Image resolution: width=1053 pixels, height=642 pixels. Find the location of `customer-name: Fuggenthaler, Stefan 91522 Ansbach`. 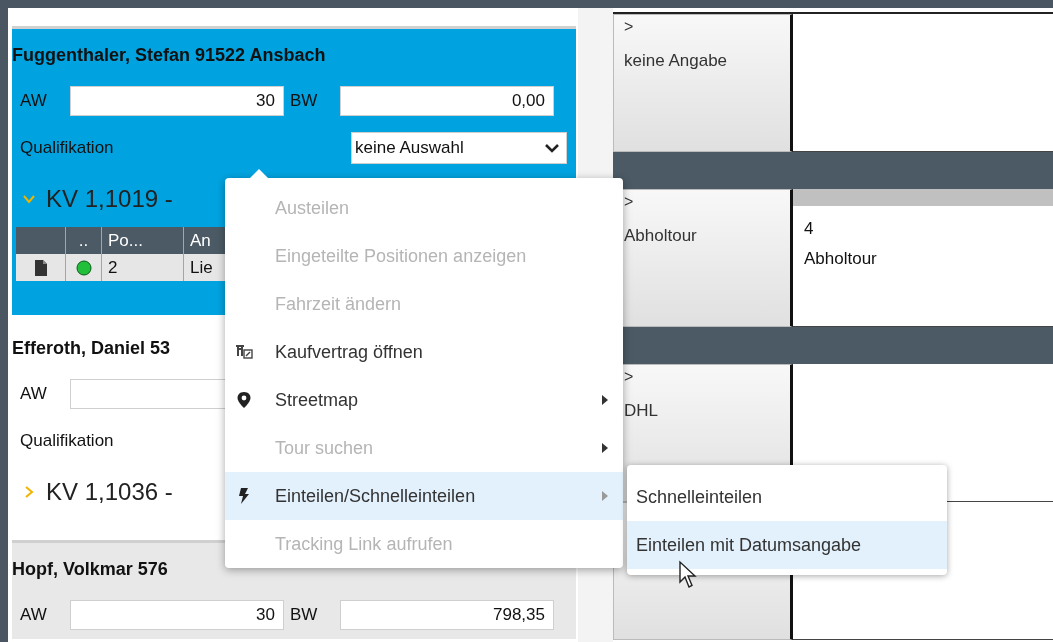

customer-name: Fuggenthaler, Stefan 91522 Ansbach is located at coordinates (169, 55).